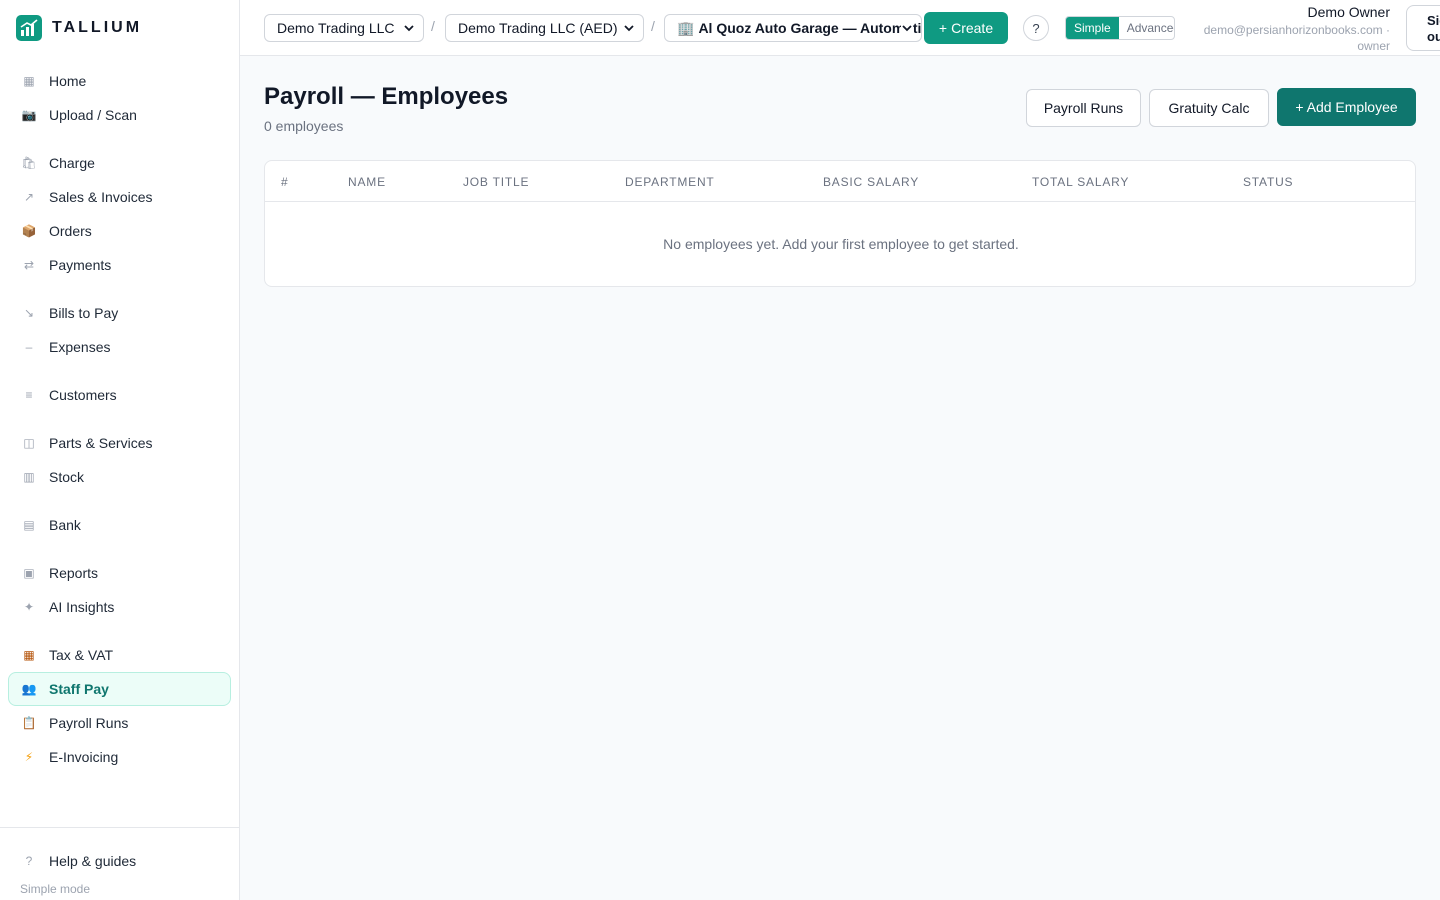 The width and height of the screenshot is (1440, 900). I want to click on user-role: owner, so click(1373, 46).